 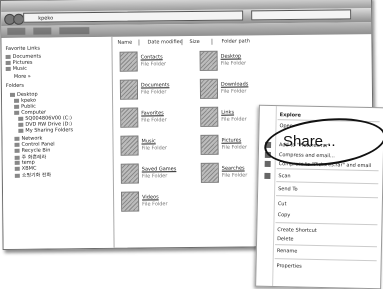 What do you see at coordinates (22, 49) in the screenshot?
I see `nav-item: Favorite Links` at bounding box center [22, 49].